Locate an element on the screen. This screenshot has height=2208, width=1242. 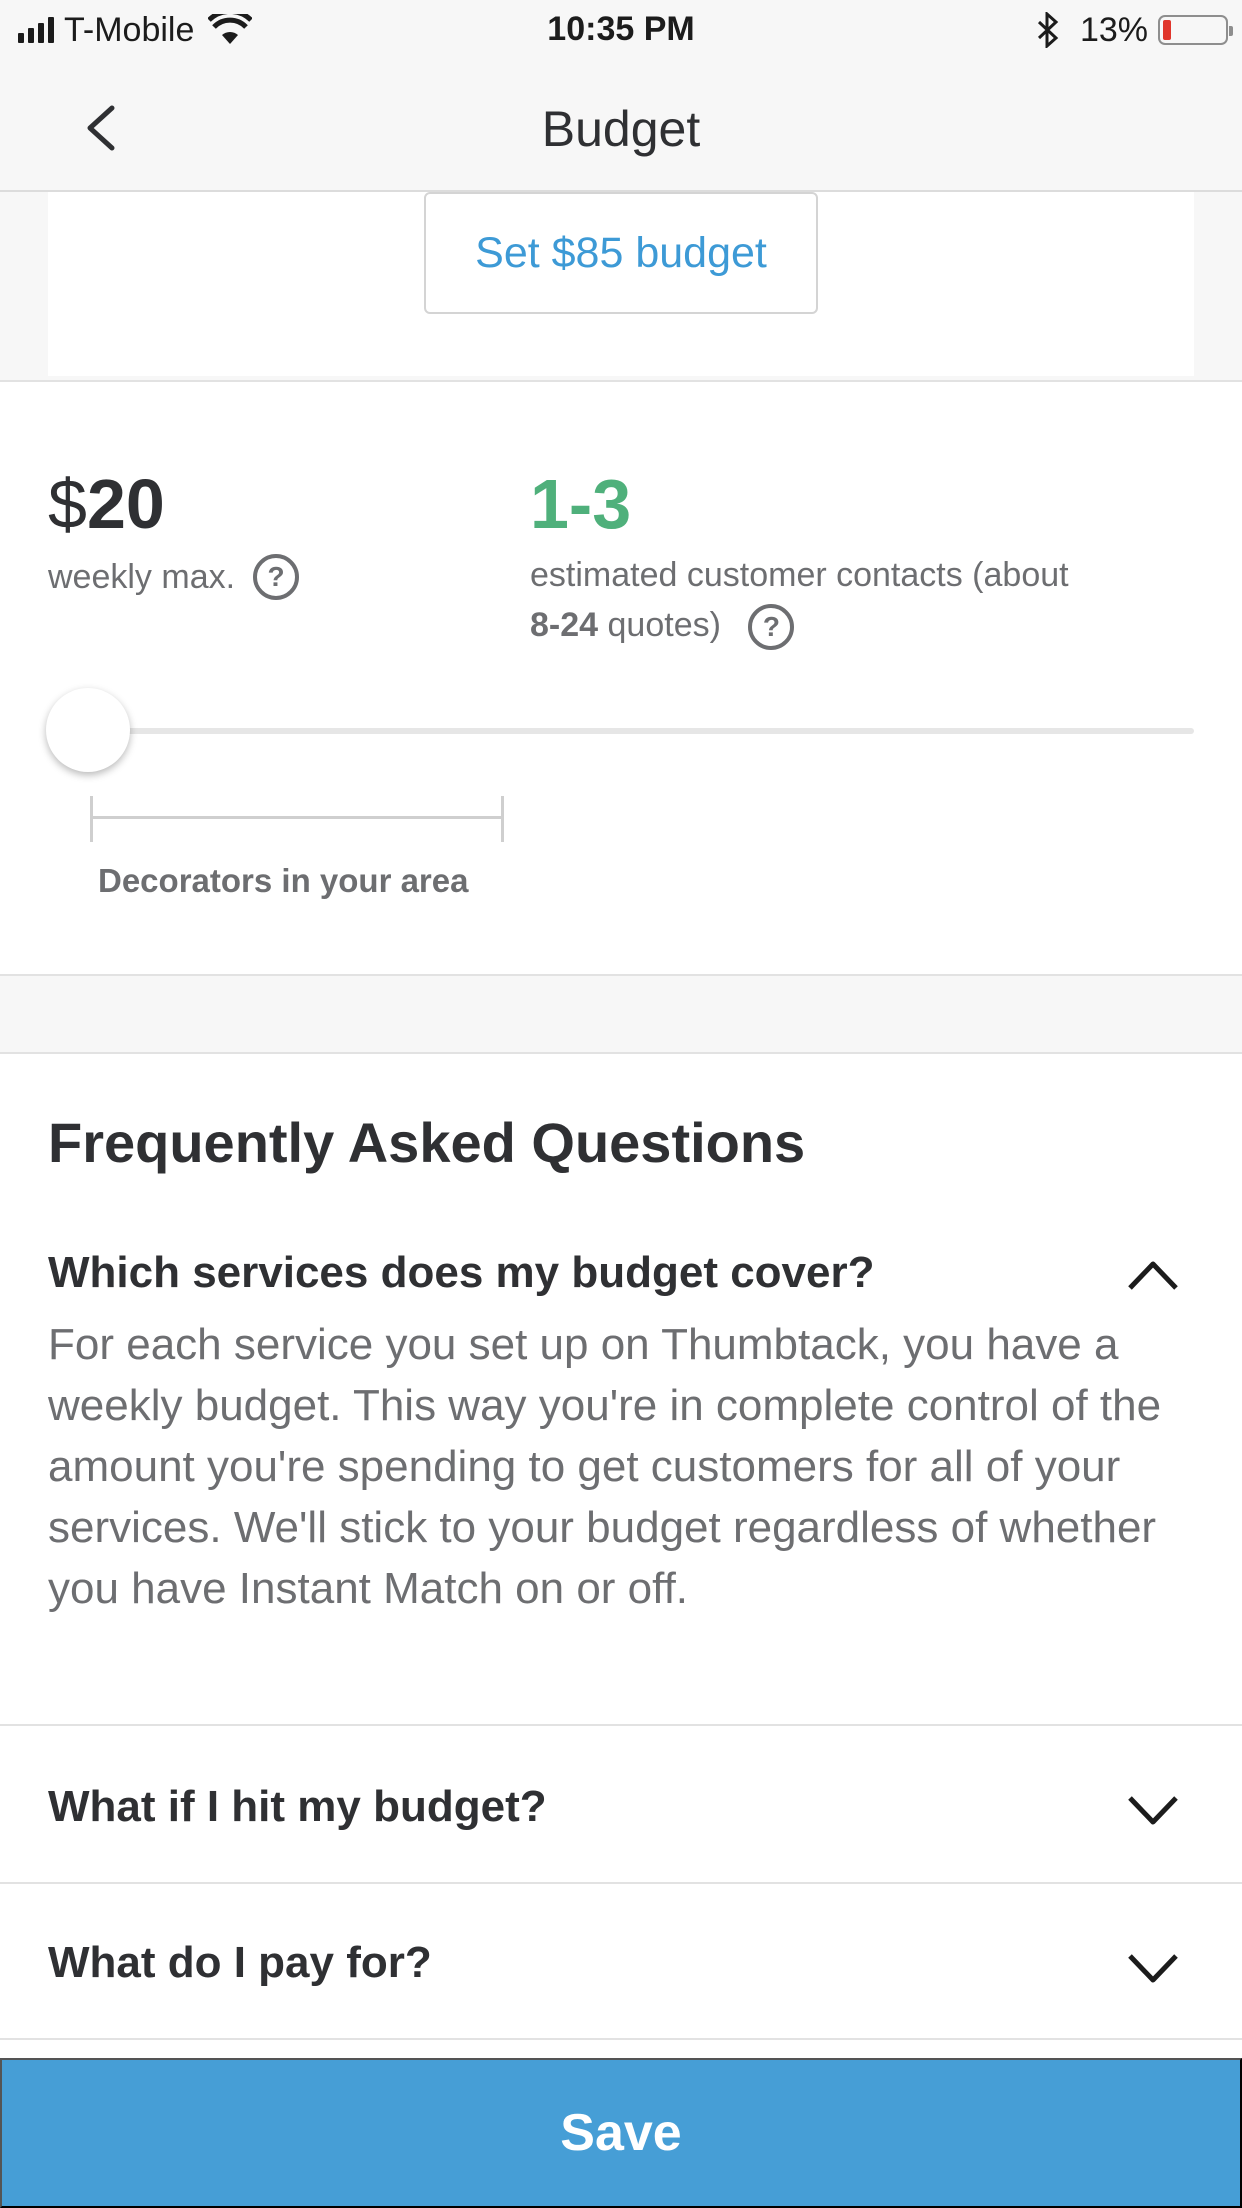
budget-slider-thumb is located at coordinates (88, 730).